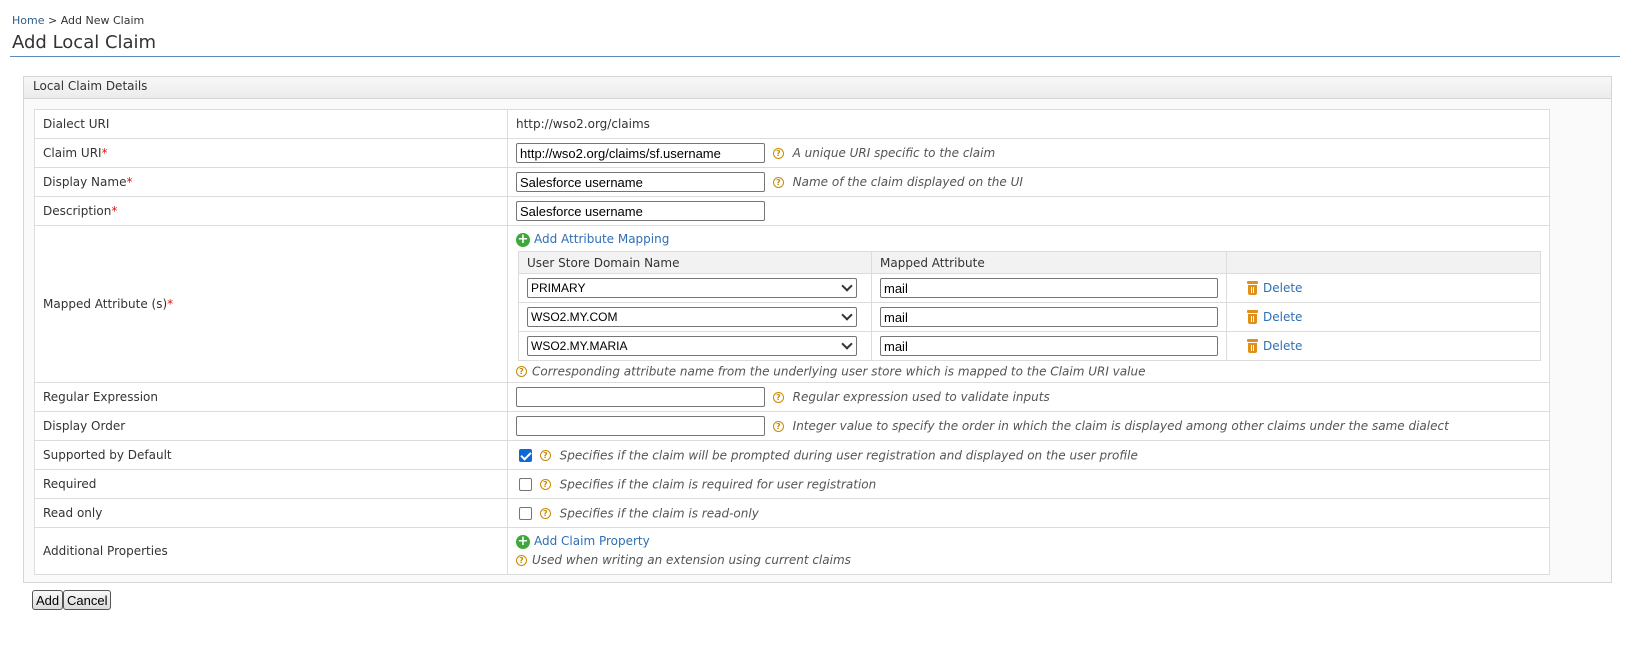 The image size is (1627, 650). I want to click on cancel-button: Cancel, so click(87, 600).